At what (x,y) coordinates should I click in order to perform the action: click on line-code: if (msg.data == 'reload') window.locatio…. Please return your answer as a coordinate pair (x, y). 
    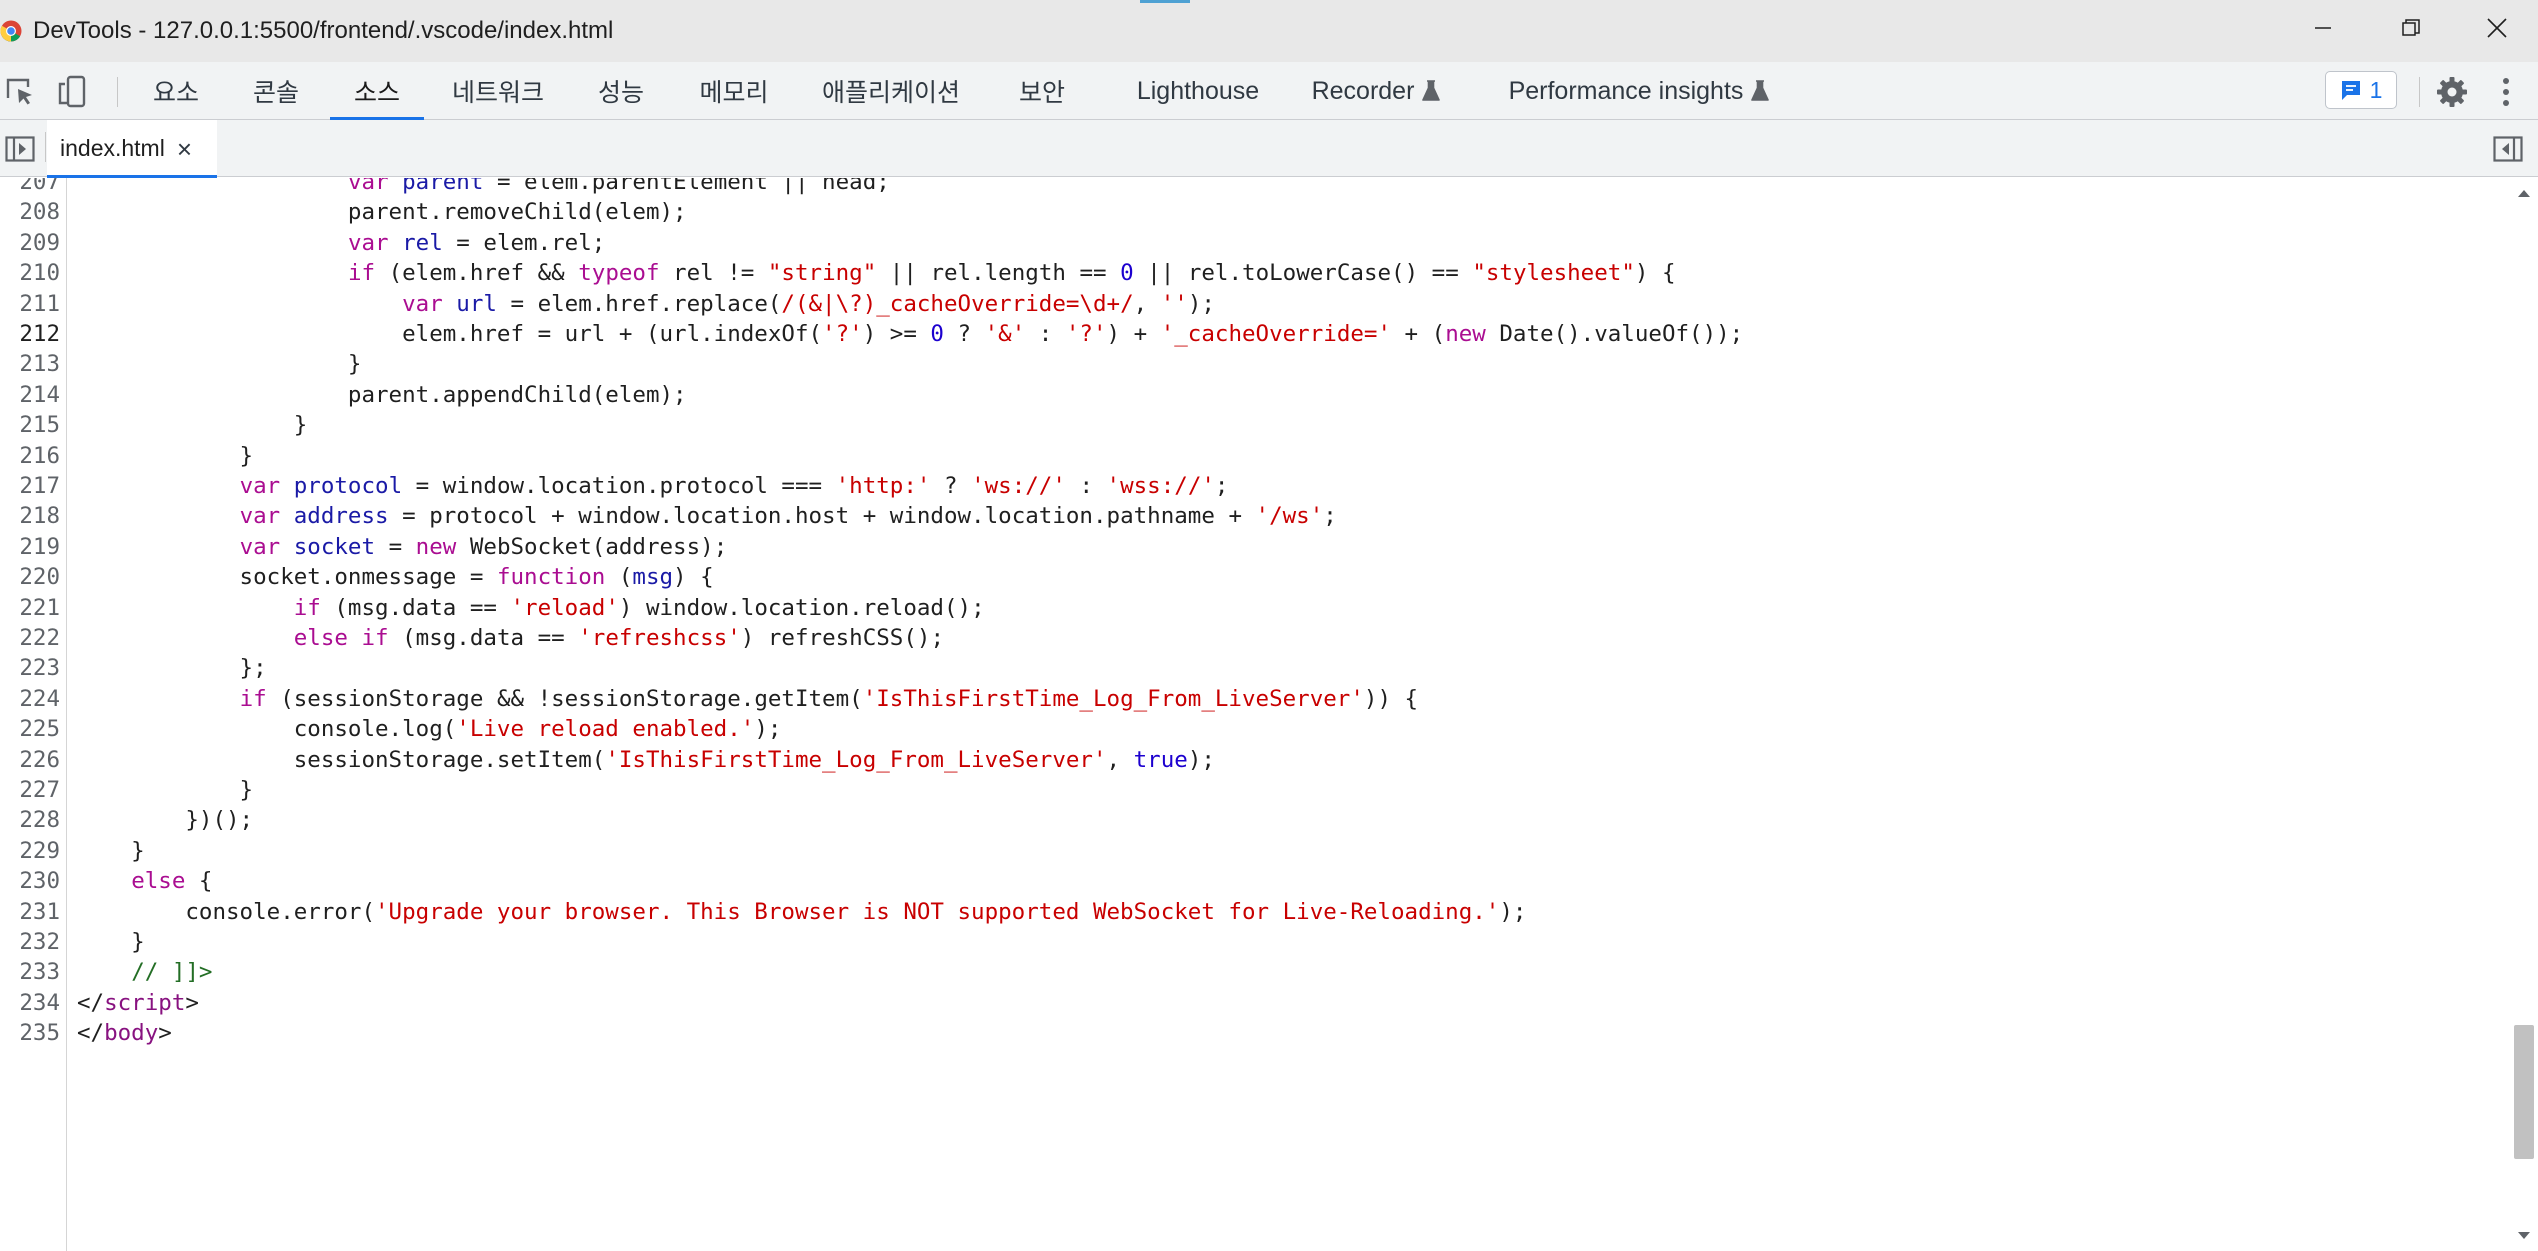
    Looking at the image, I should click on (531, 608).